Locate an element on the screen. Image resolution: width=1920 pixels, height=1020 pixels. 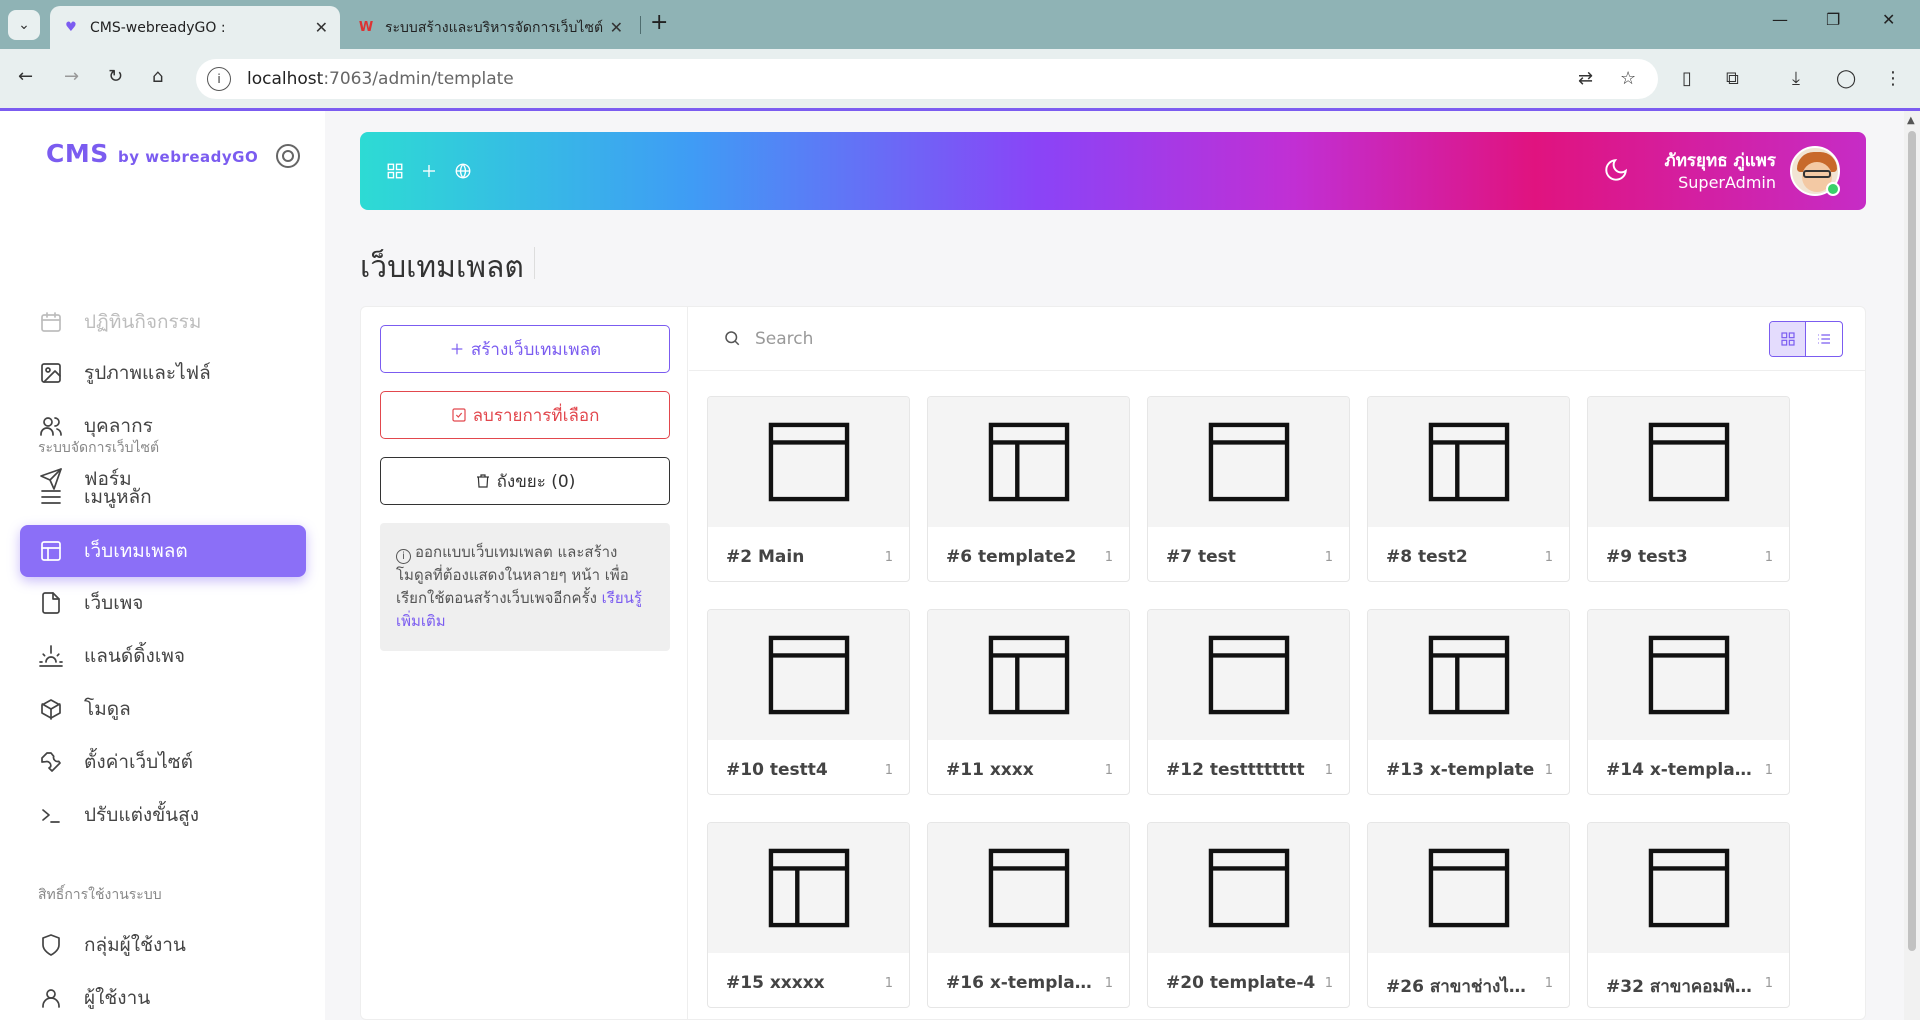
browser-tab-site: W ระบบสร้างและบริหารจัดการเว็บไซต์ ✕ is located at coordinates (490, 27).